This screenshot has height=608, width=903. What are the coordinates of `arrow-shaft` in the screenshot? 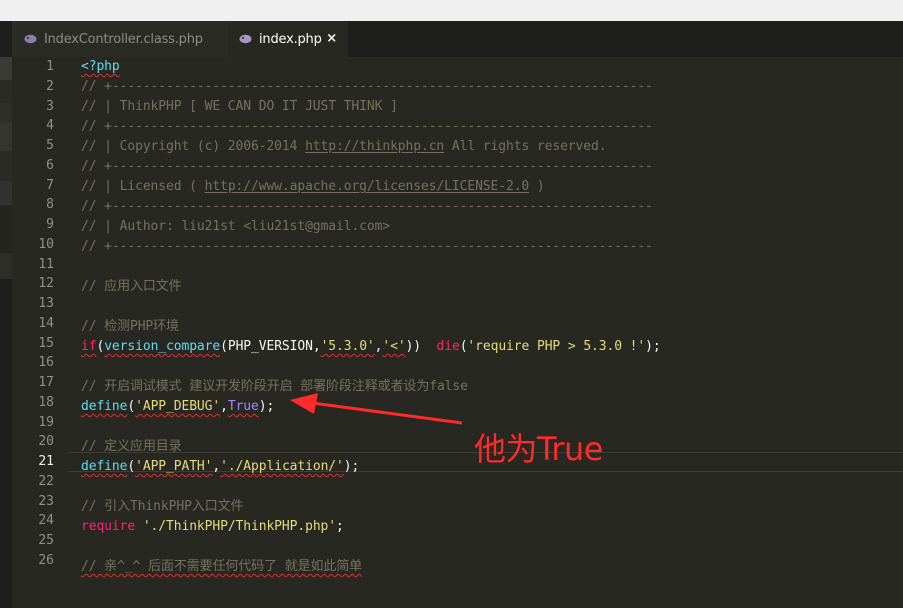 It's located at (383, 412).